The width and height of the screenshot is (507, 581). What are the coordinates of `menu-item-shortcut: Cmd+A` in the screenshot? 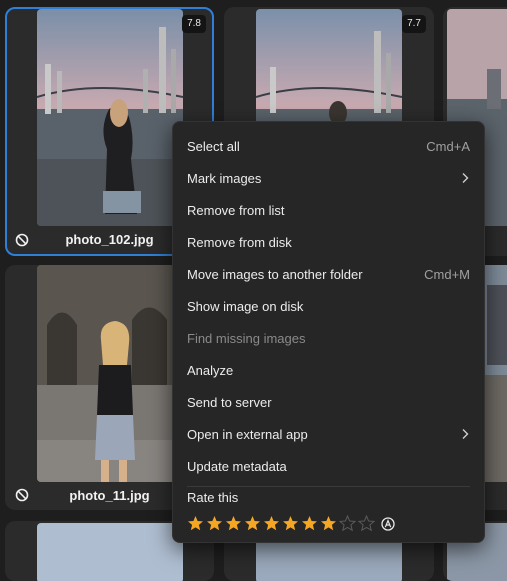 It's located at (448, 146).